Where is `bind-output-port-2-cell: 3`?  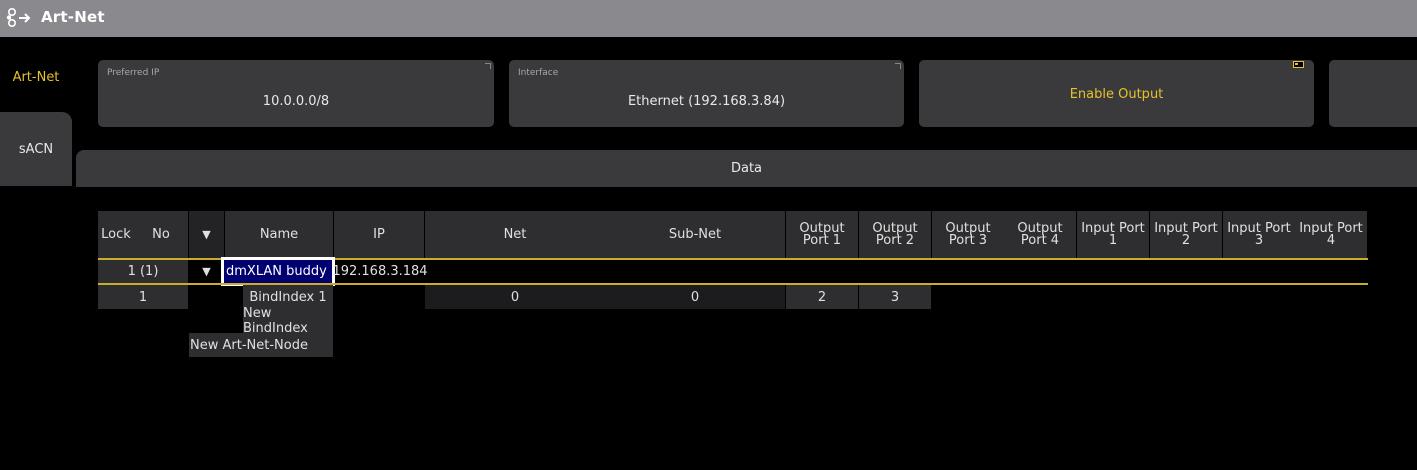
bind-output-port-2-cell: 3 is located at coordinates (895, 297).